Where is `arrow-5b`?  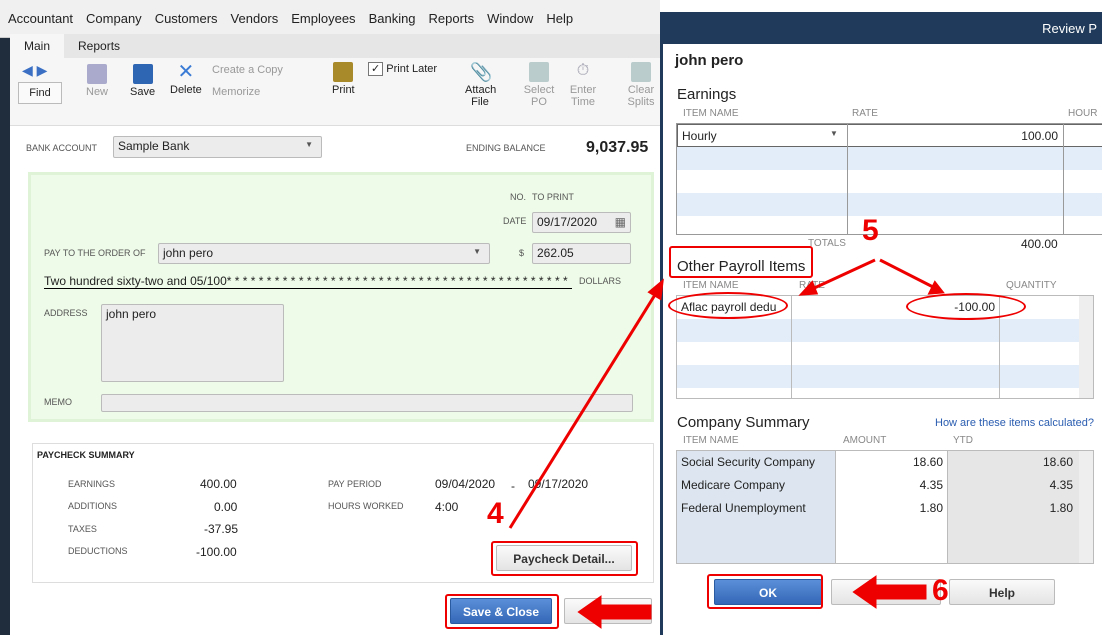 arrow-5b is located at coordinates (907, 274).